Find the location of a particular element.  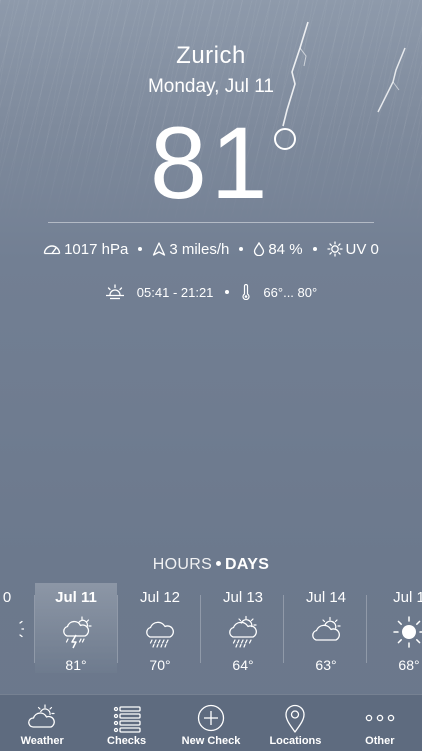

wind-stat: 3 miles/h is located at coordinates (190, 249).